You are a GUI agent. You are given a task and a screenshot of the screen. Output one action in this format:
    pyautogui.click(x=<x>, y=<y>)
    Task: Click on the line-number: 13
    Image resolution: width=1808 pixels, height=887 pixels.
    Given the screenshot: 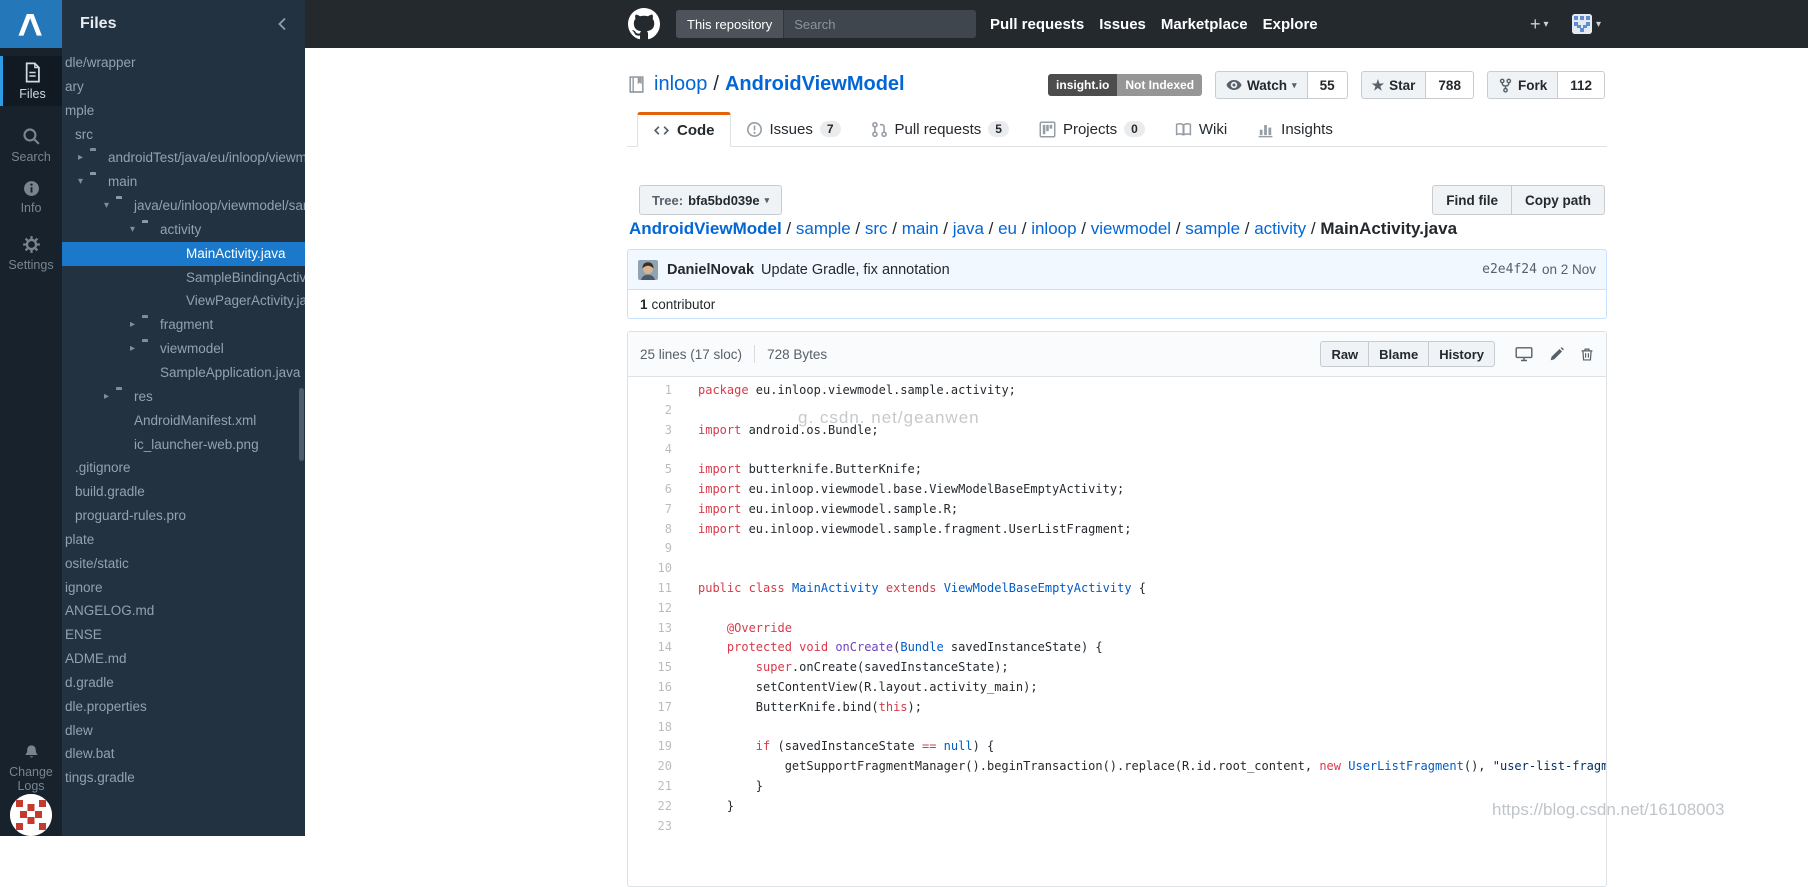 What is the action you would take?
    pyautogui.click(x=656, y=629)
    